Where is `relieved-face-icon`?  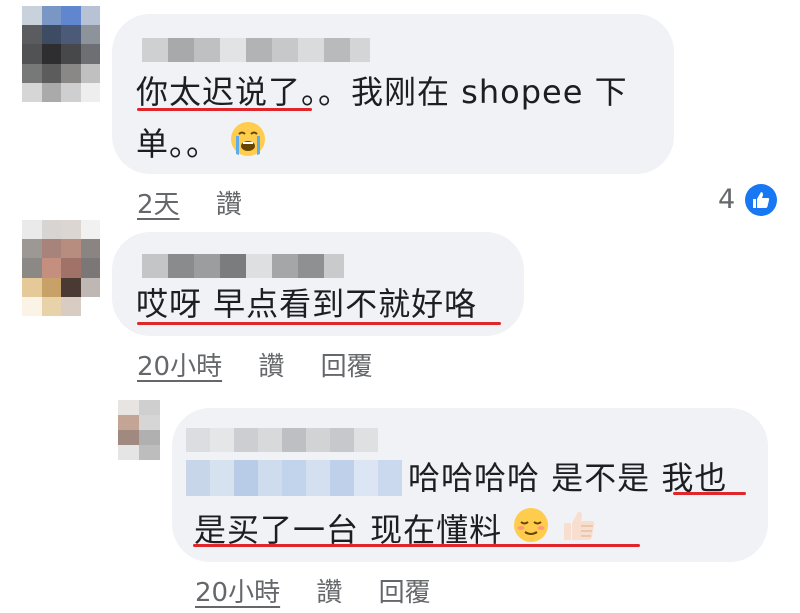 relieved-face-icon is located at coordinates (531, 532).